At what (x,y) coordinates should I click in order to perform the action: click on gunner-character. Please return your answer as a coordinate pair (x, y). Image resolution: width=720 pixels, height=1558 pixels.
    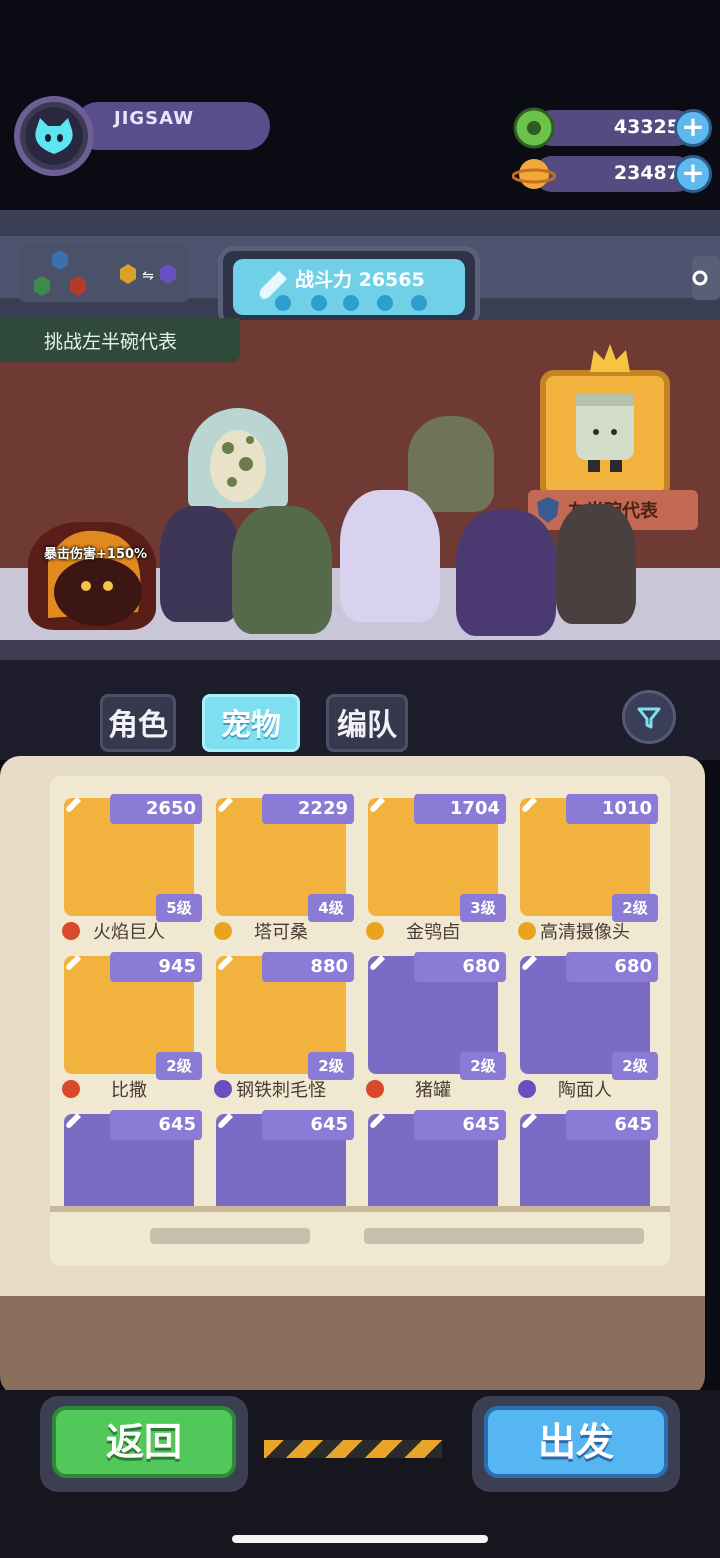
    Looking at the image, I should click on (596, 564).